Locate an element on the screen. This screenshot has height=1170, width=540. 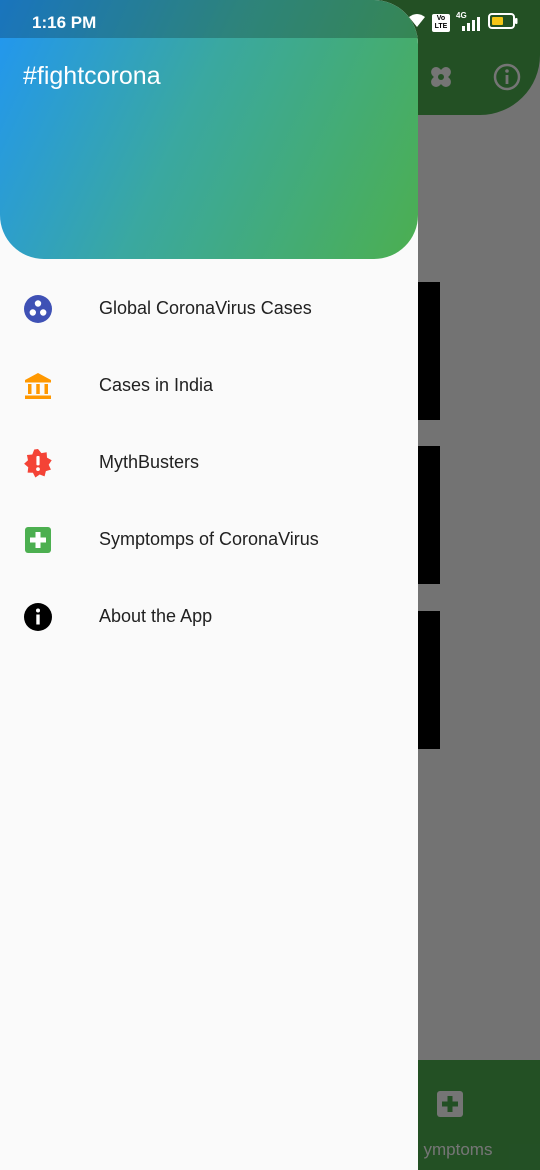
medical-plus-icon is located at coordinates (38, 540).